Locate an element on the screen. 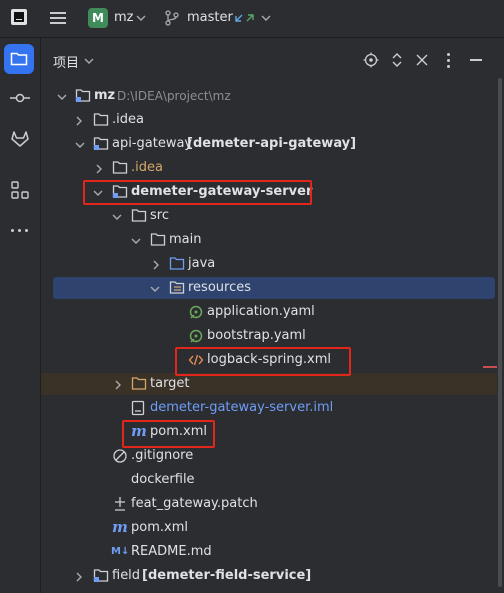  project-tool-button is located at coordinates (19, 59).